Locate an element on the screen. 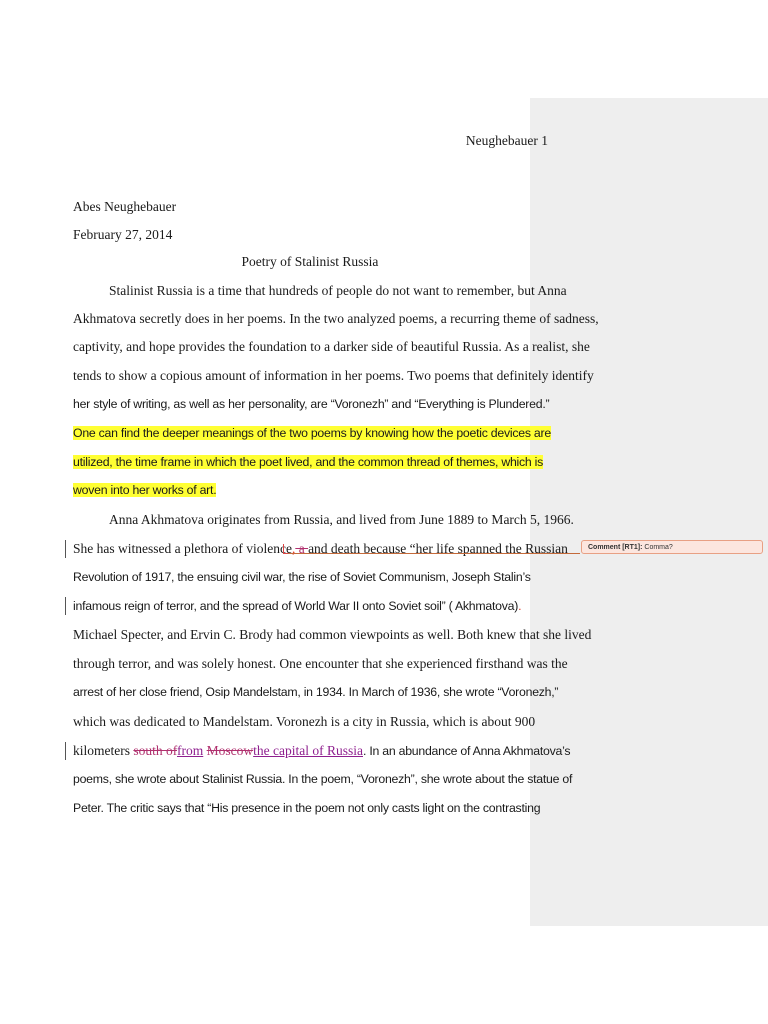 The image size is (768, 1024). p1-line-8: woven into her works of art. is located at coordinates (145, 490).